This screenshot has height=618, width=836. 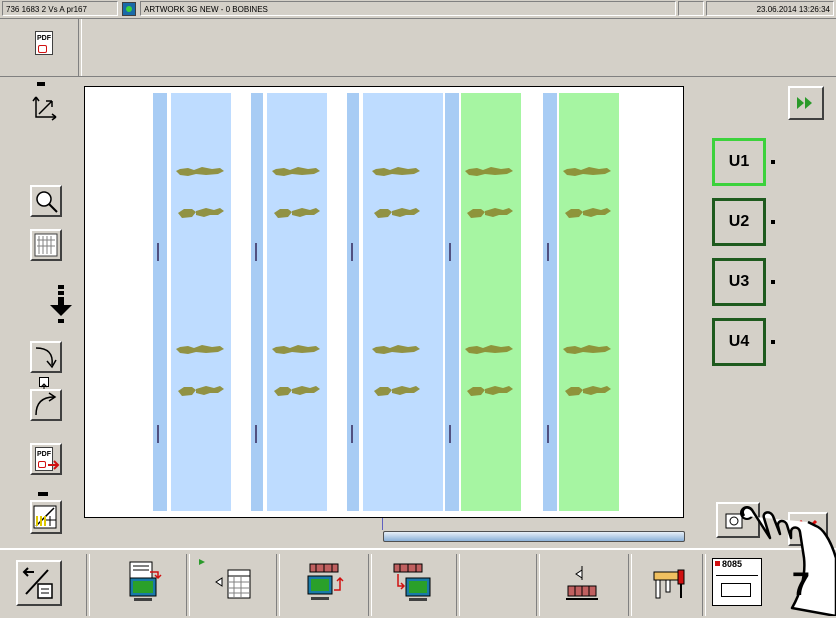 I want to click on bottom-toolbar: 8085, so click(x=418, y=583).